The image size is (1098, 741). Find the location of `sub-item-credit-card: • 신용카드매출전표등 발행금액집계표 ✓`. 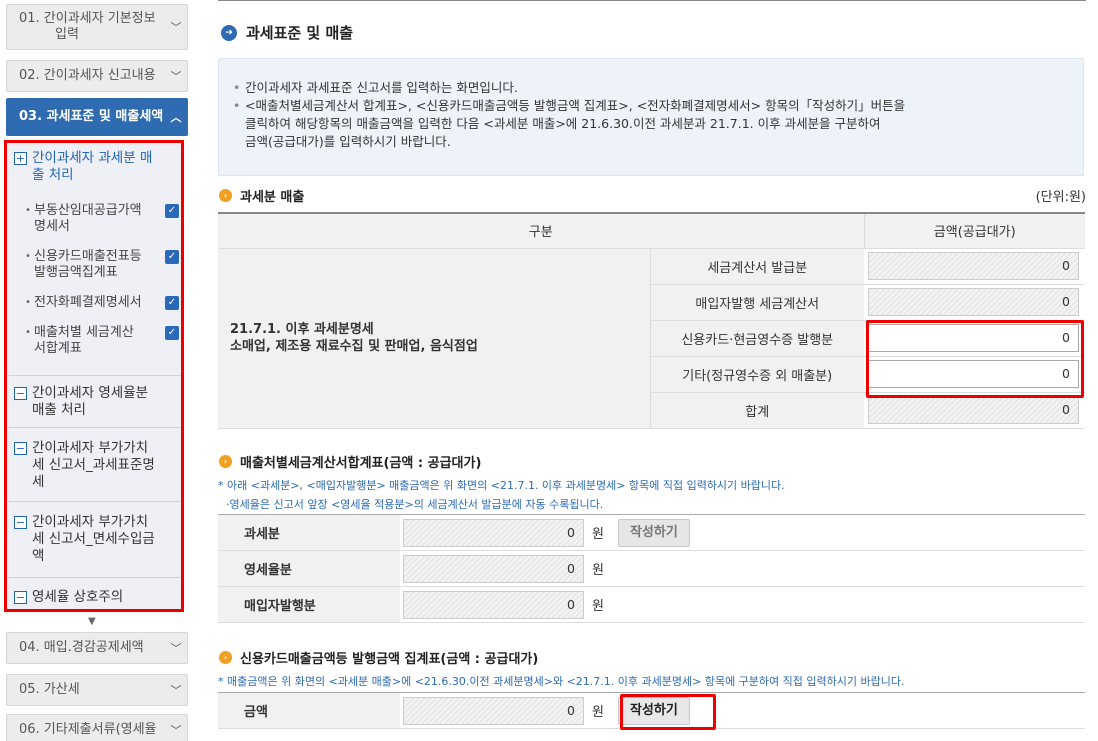

sub-item-credit-card: • 신용카드매출전표등 발행금액집계표 ✓ is located at coordinates (102, 265).